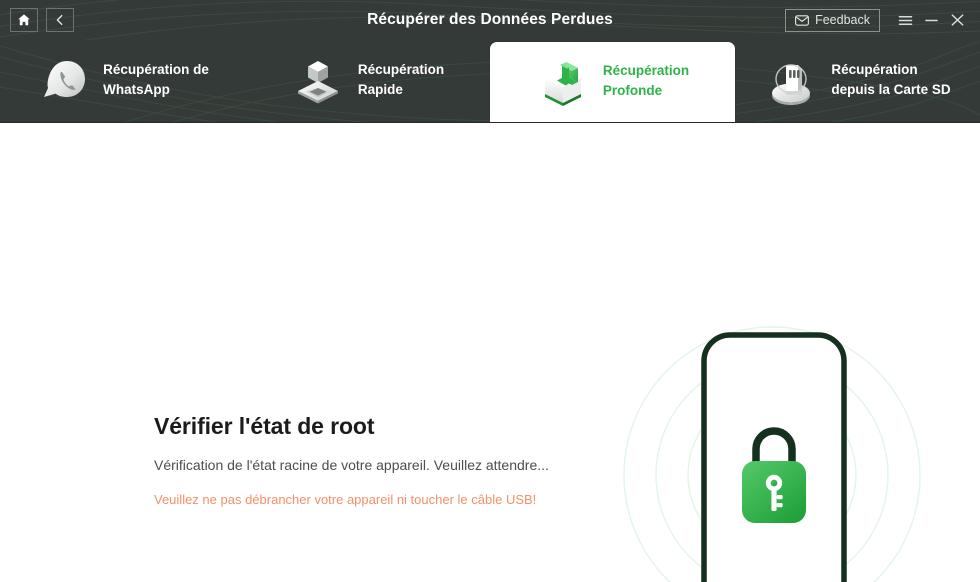  Describe the element at coordinates (842, 20) in the screenshot. I see `feedback-label: Feedback` at that location.